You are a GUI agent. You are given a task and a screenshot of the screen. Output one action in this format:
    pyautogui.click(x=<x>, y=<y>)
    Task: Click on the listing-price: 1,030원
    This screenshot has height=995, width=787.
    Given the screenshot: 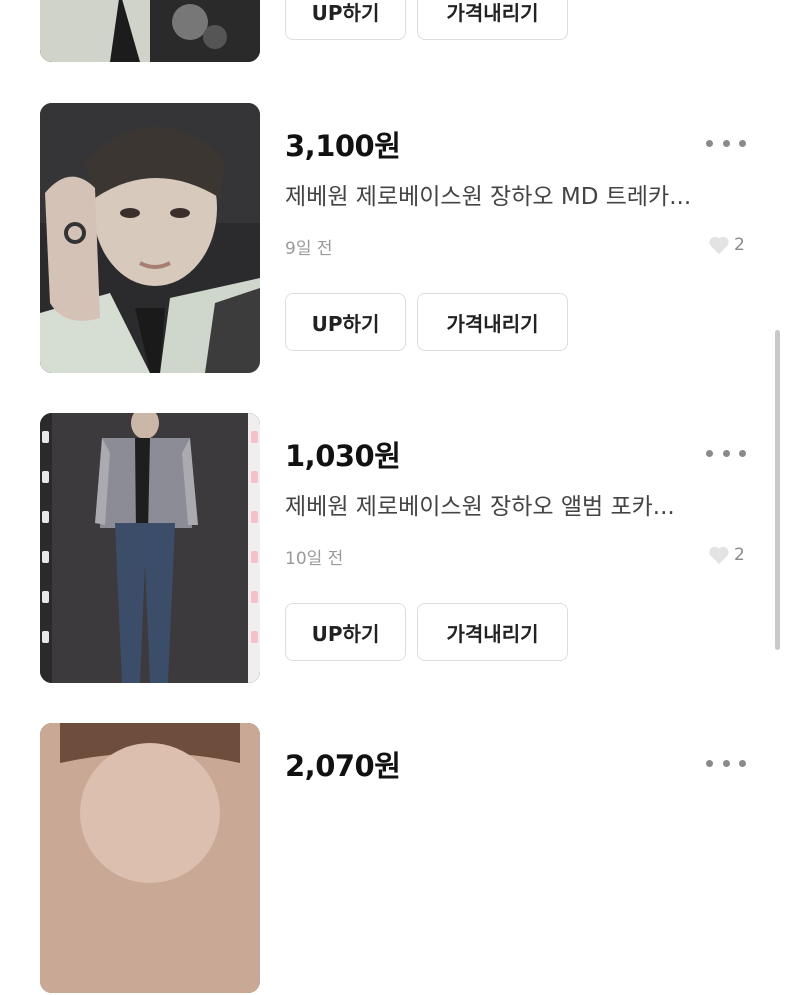 What is the action you would take?
    pyautogui.click(x=343, y=456)
    